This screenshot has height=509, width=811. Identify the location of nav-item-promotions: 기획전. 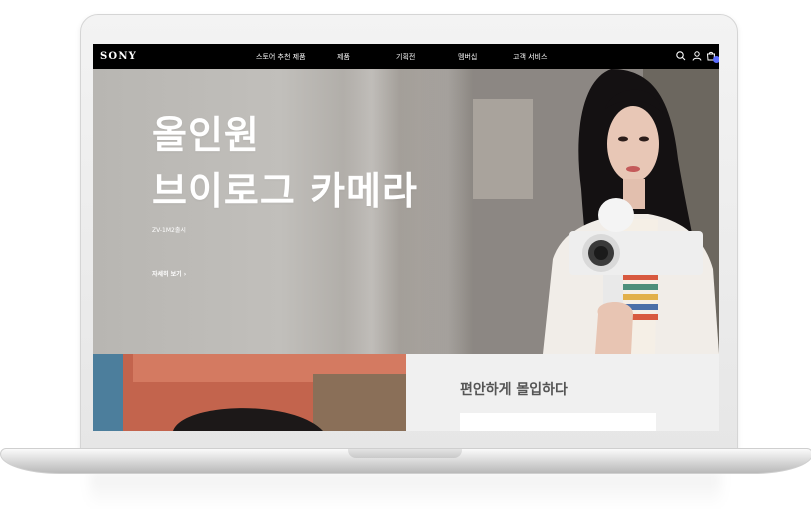
(405, 57).